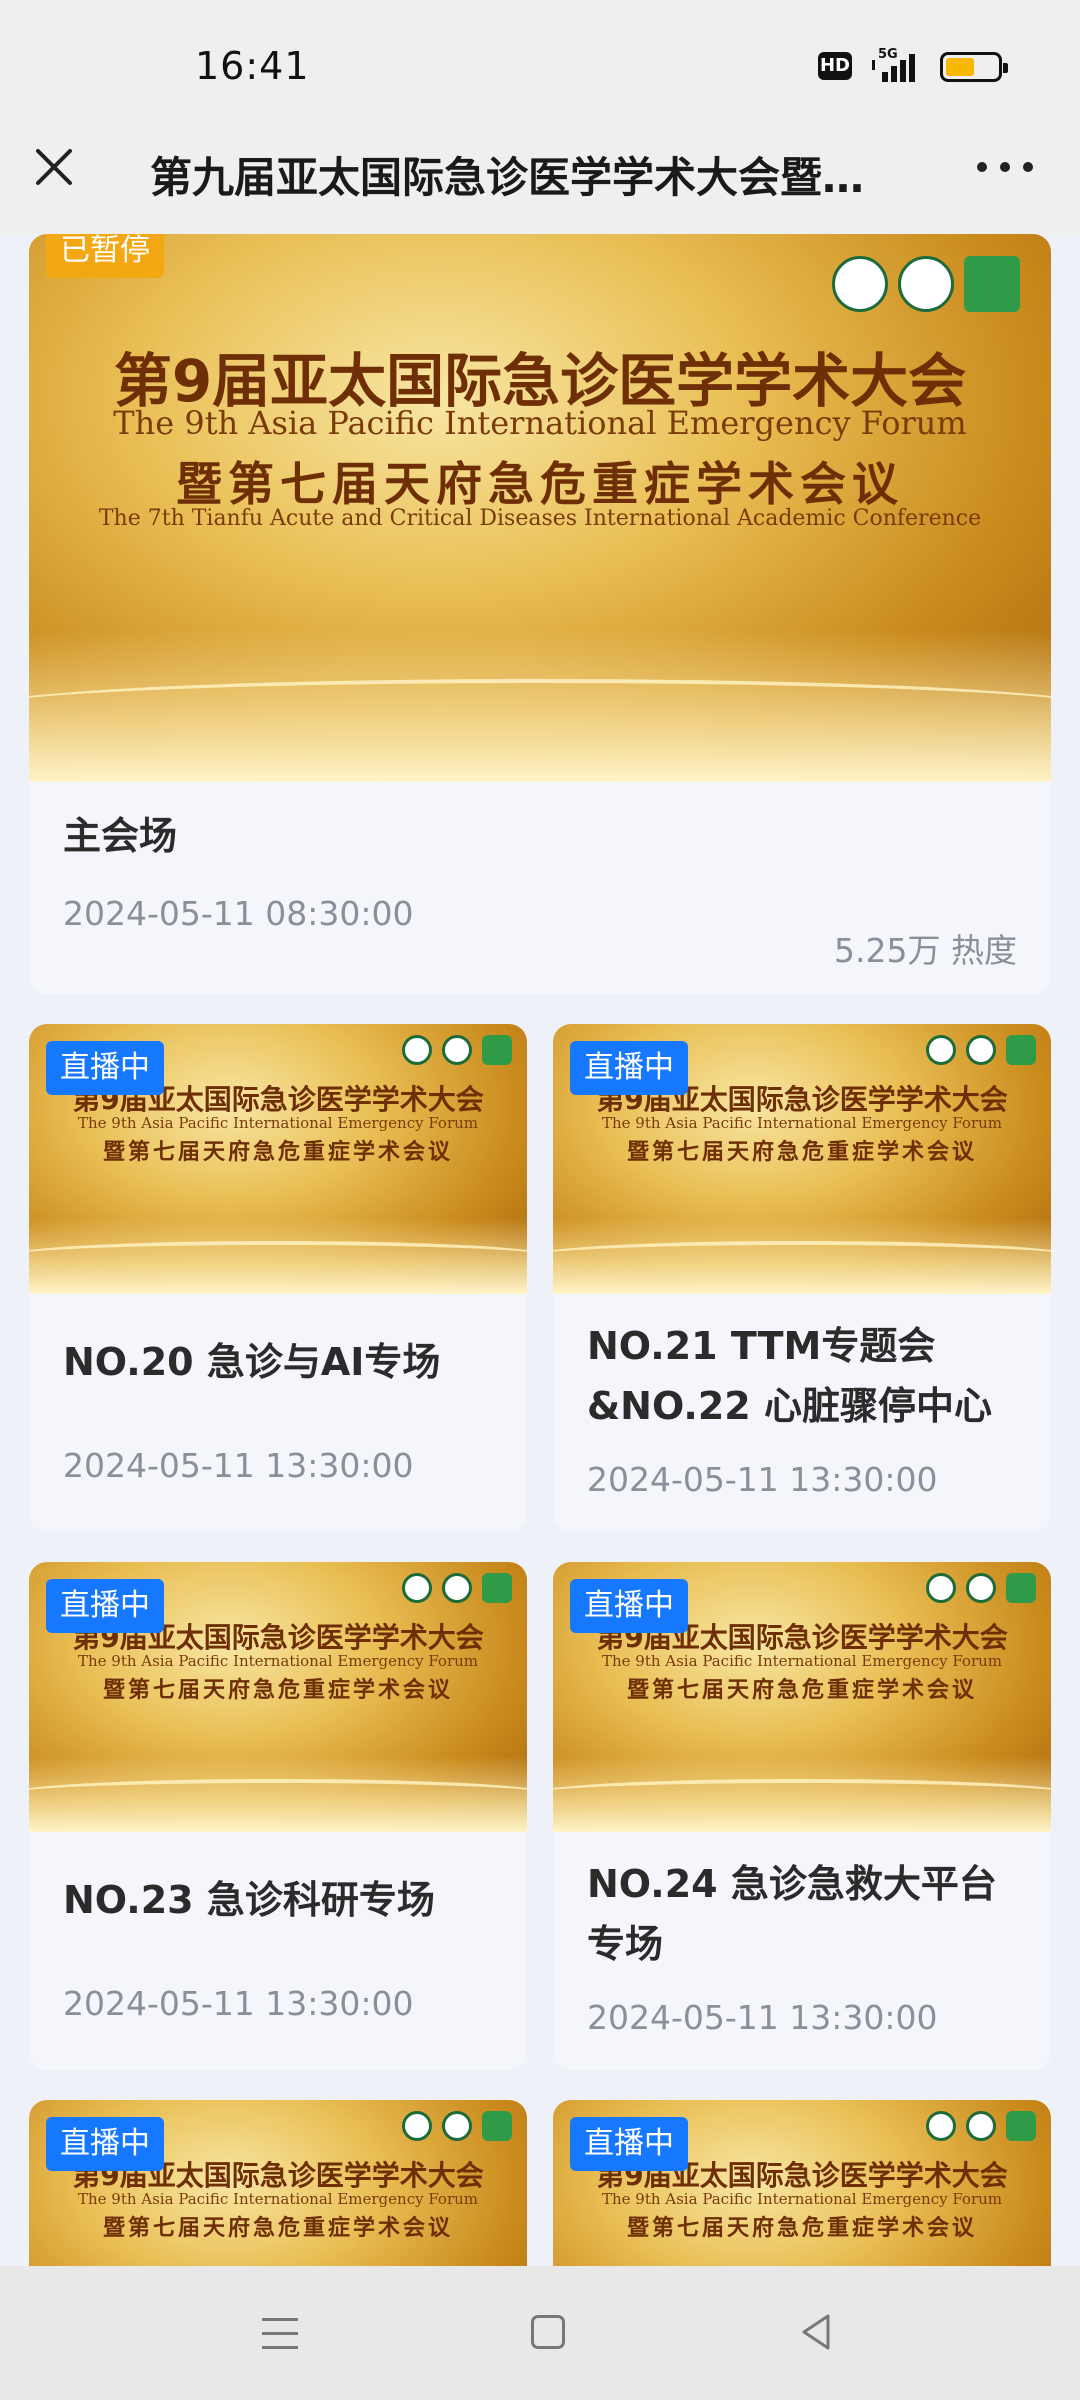 The image size is (1080, 2400). Describe the element at coordinates (888, 54) in the screenshot. I see `network-label: 5G` at that location.